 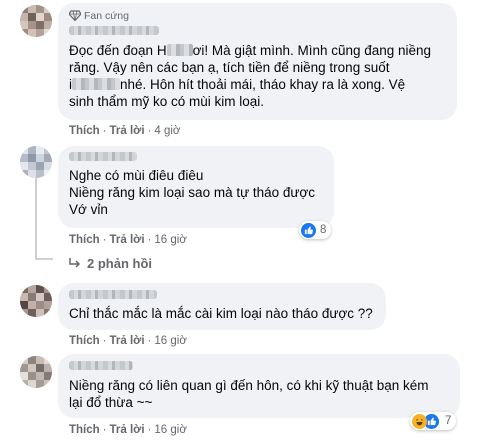 What do you see at coordinates (167, 131) in the screenshot?
I see `timestamp: 4 giờ` at bounding box center [167, 131].